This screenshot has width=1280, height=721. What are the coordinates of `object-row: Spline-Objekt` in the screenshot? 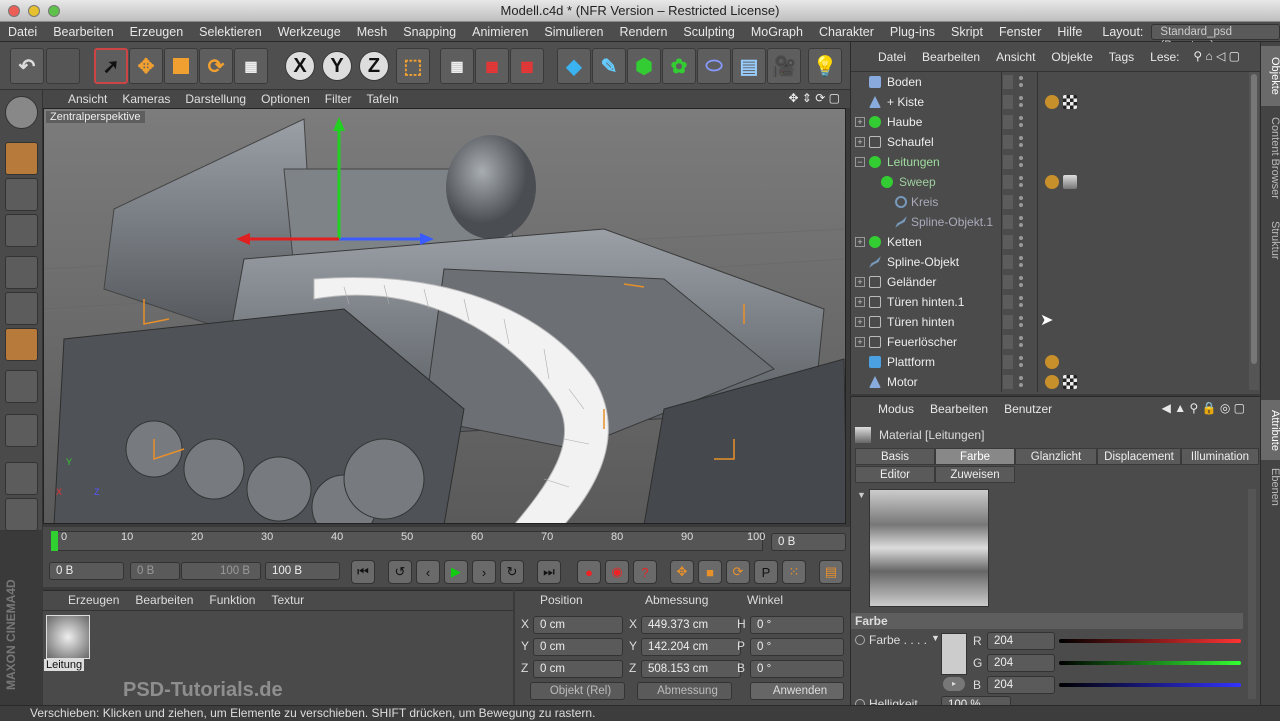 It's located at (1050, 262).